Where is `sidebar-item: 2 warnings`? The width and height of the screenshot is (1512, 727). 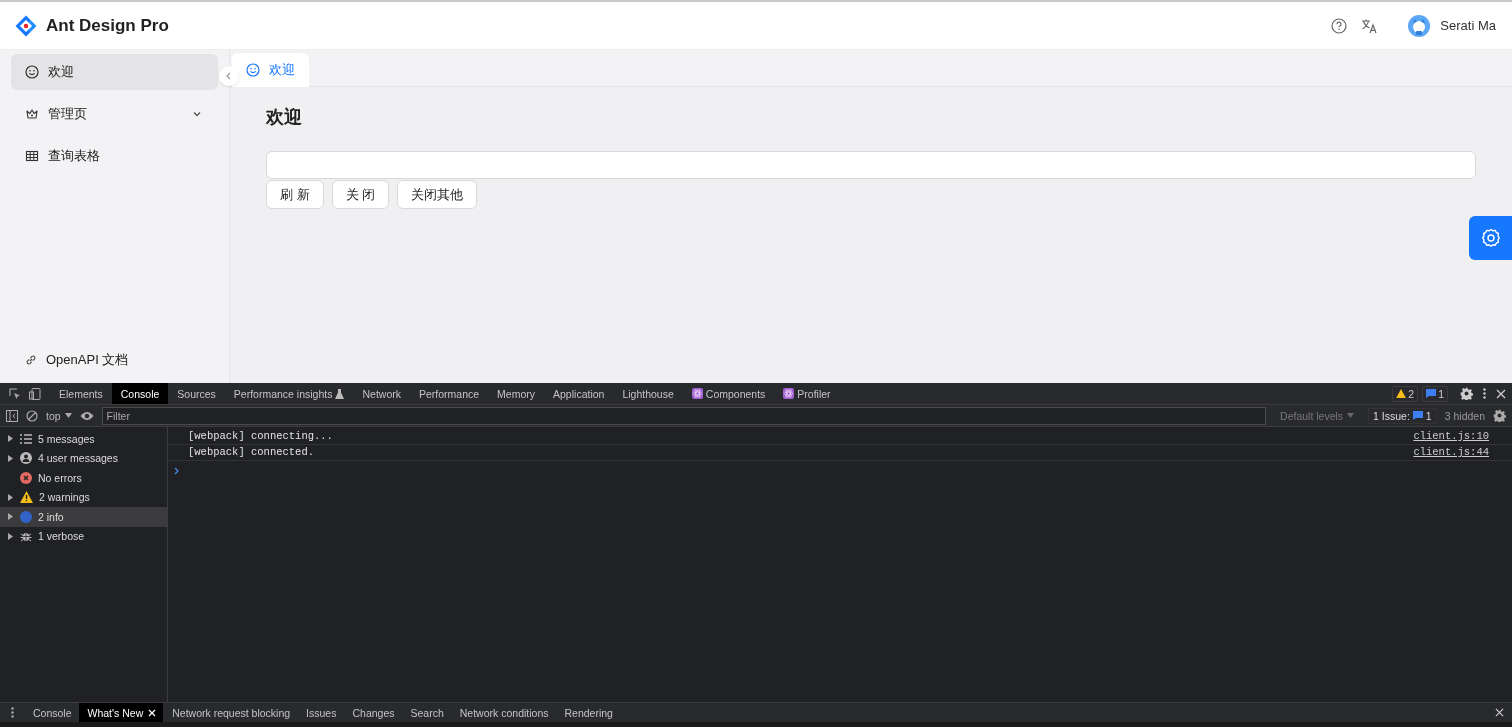 sidebar-item: 2 warnings is located at coordinates (83, 497).